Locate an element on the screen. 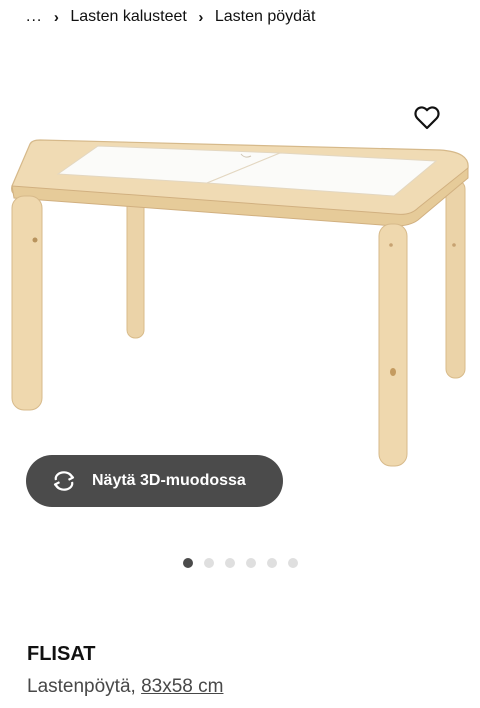  view-3d-button: Näytä 3D-muodossa is located at coordinates (154, 481).